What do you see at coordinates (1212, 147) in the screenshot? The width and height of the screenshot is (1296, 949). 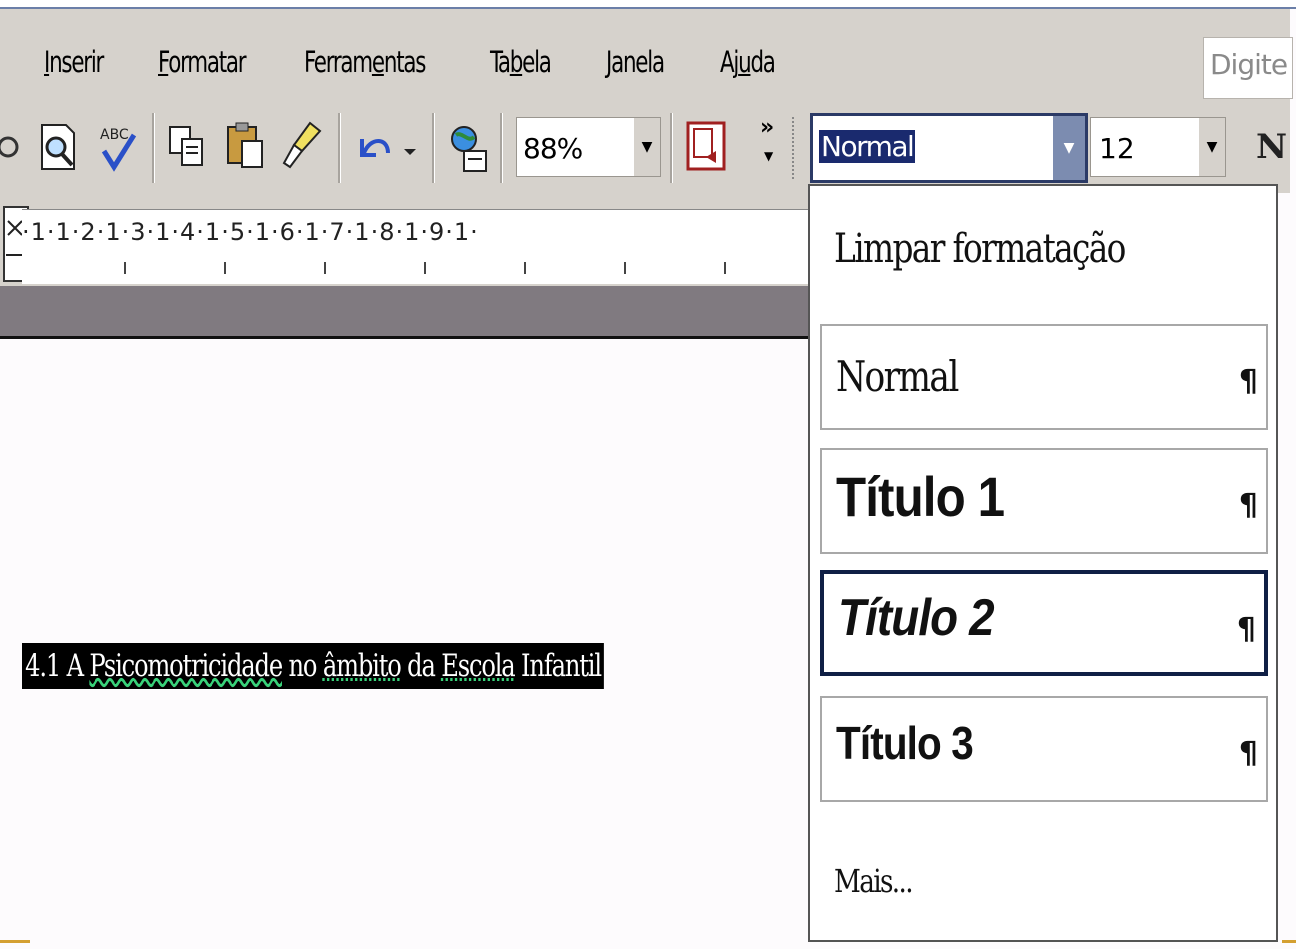 I see `font-size-dropdown-icon: ▼` at bounding box center [1212, 147].